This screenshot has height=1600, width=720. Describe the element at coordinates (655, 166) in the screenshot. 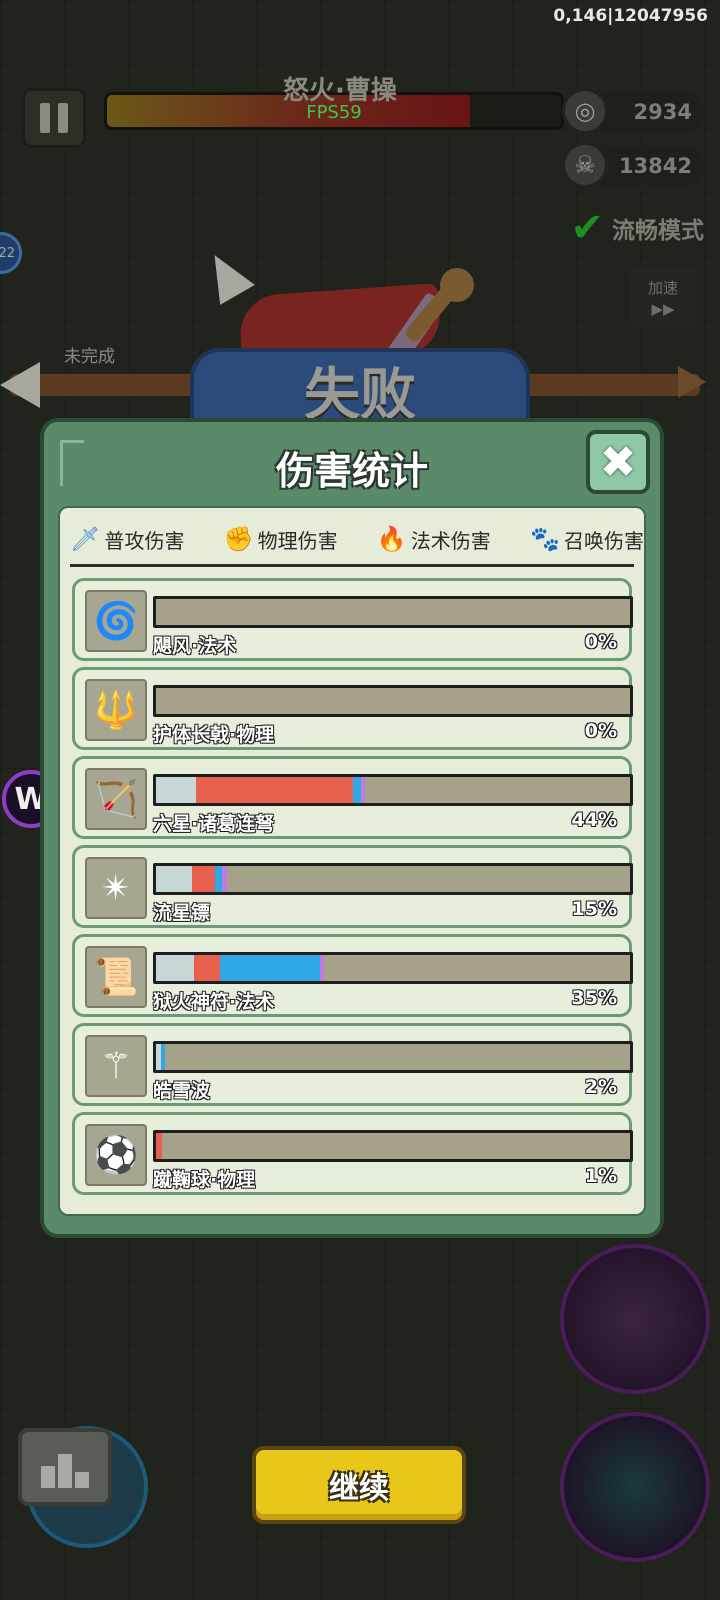

I see `kill-value: 13842` at that location.